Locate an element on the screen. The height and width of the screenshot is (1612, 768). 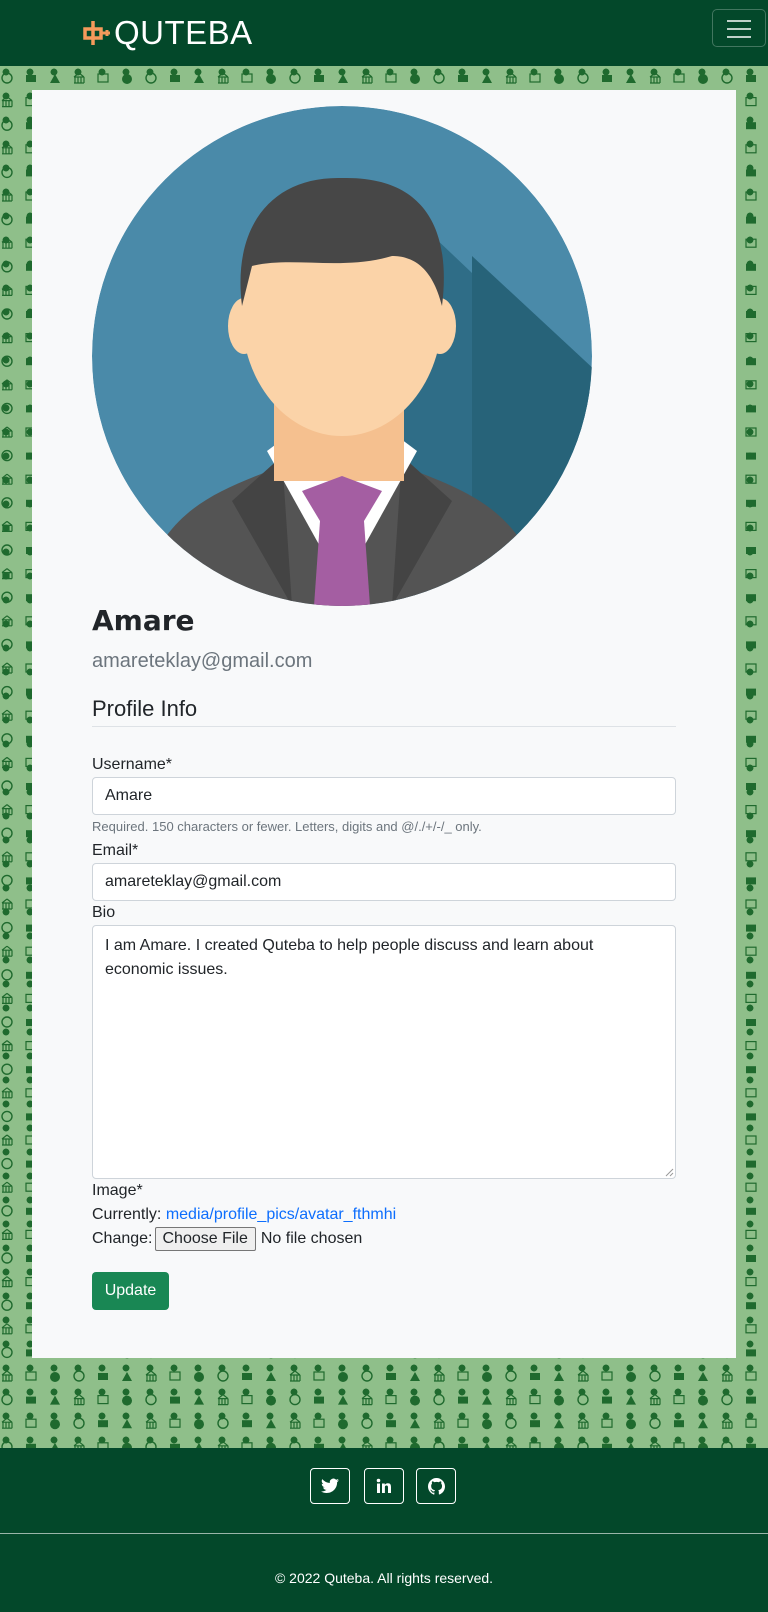
brand-name: QUTEBA is located at coordinates (183, 32).